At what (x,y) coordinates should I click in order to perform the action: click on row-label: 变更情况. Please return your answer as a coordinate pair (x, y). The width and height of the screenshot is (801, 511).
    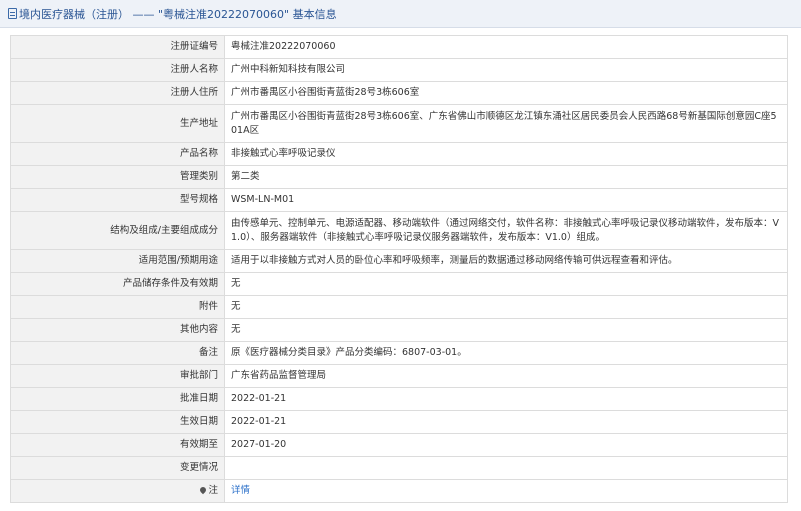
    Looking at the image, I should click on (117, 468).